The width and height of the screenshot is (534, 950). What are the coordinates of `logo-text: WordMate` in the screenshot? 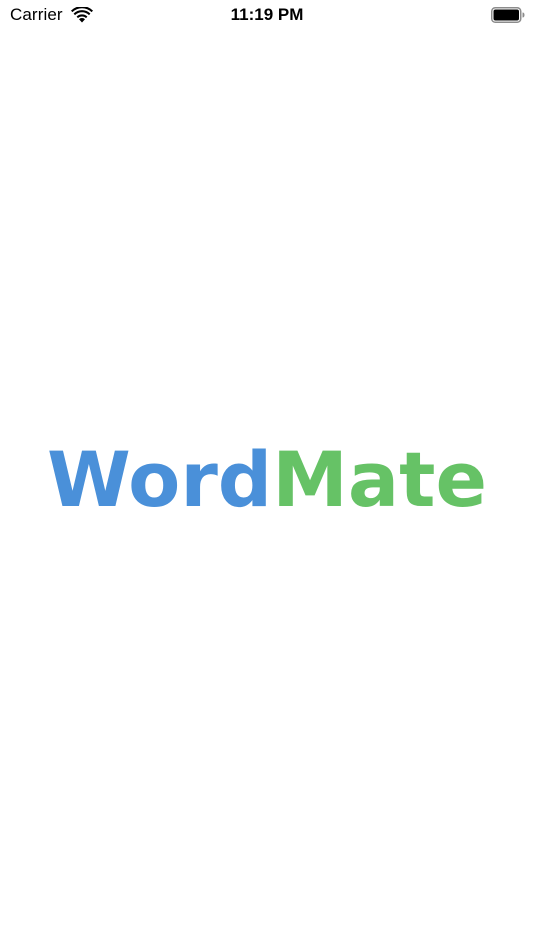 It's located at (267, 479).